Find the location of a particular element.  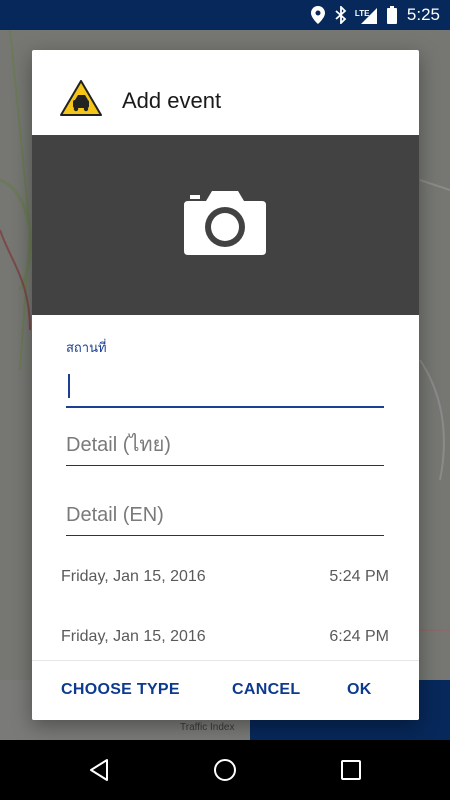

end-datetime-row: Friday, Jan 15, 2016 6:24 PM is located at coordinates (225, 640).